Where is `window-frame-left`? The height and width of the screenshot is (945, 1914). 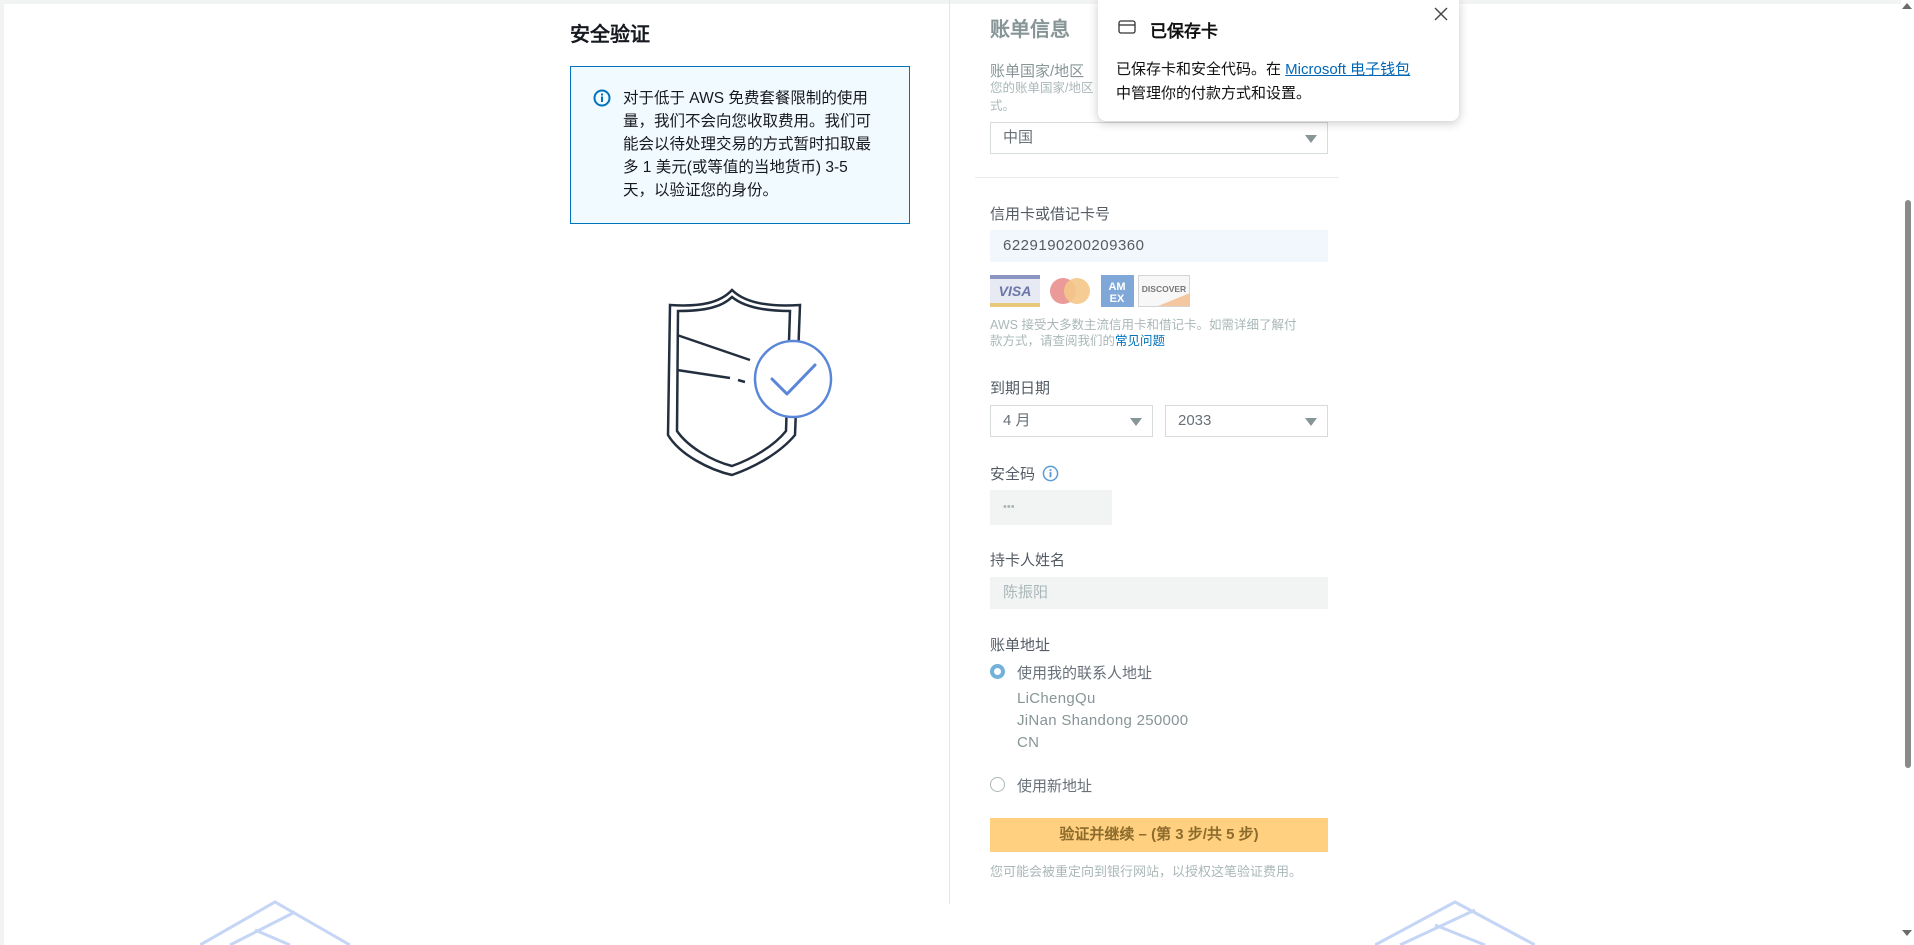 window-frame-left is located at coordinates (2, 472).